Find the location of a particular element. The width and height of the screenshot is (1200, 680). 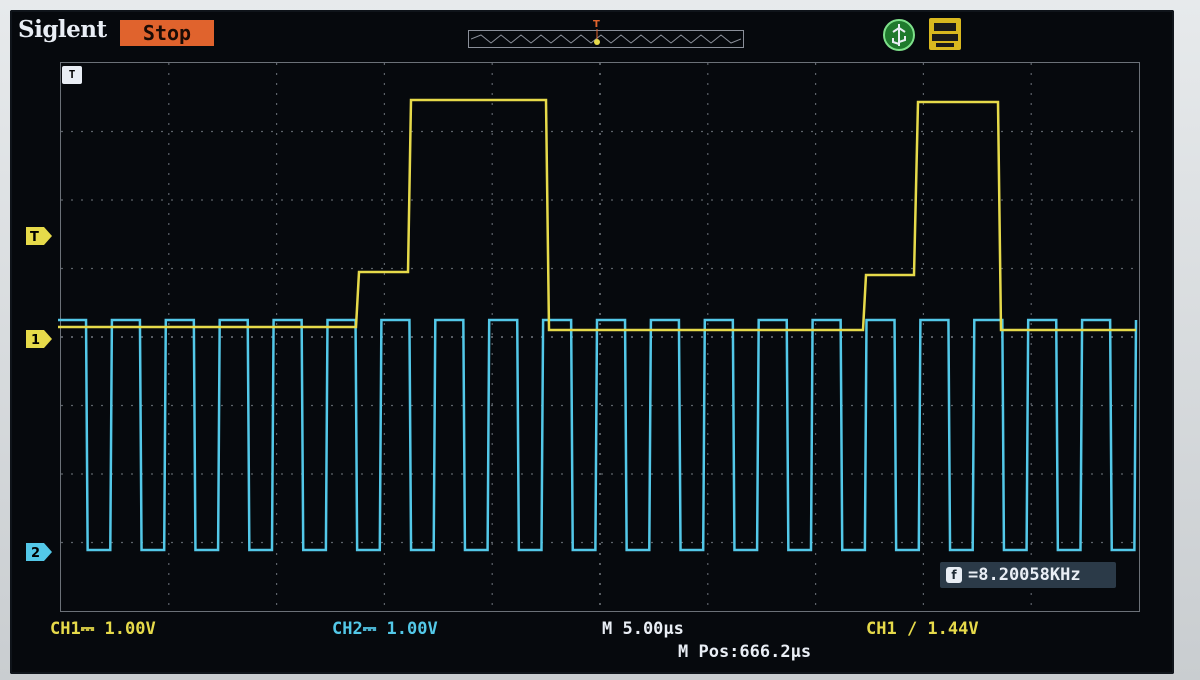

frequency-counter: f =8.20058KHz is located at coordinates (1028, 575).